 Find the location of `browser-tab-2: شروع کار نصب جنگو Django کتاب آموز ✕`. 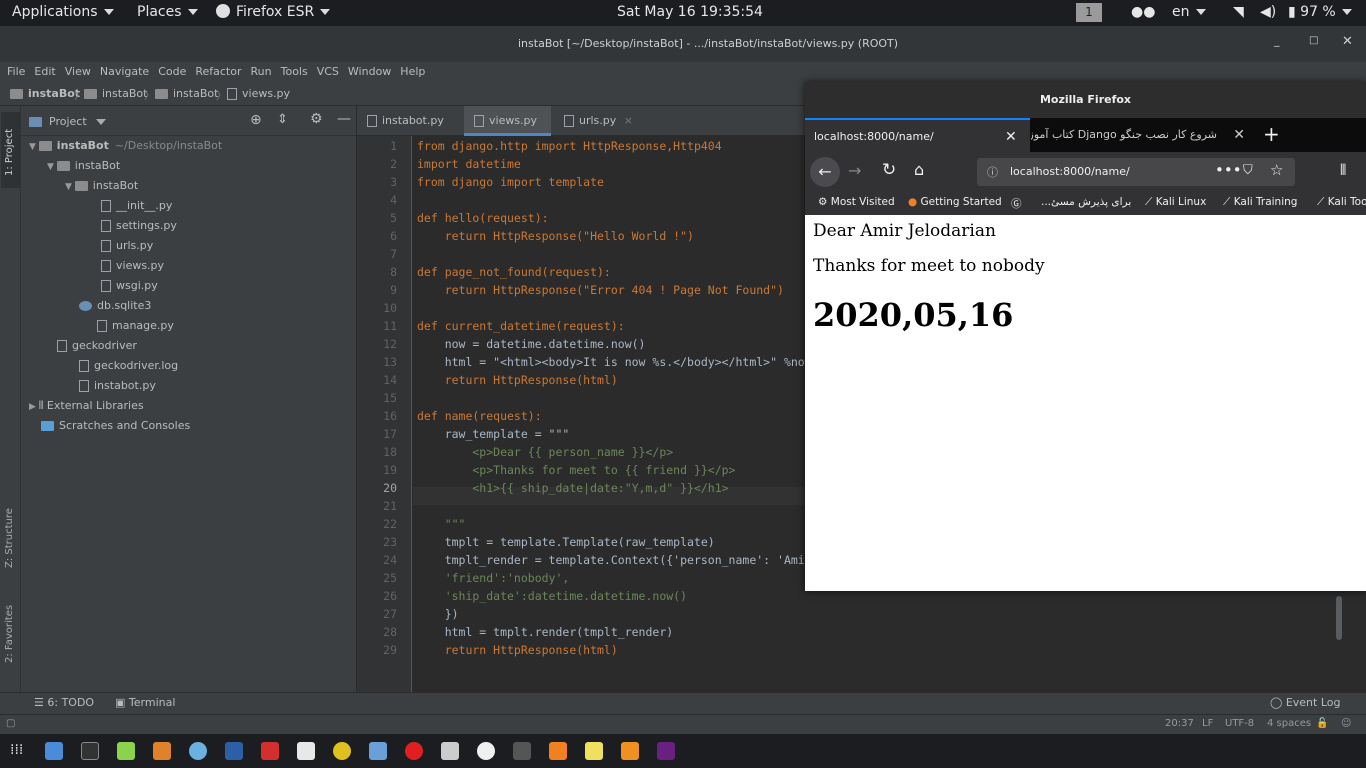

browser-tab-2: شروع کار نصب جنگو Django کتاب آموز ✕ is located at coordinates (1141, 135).